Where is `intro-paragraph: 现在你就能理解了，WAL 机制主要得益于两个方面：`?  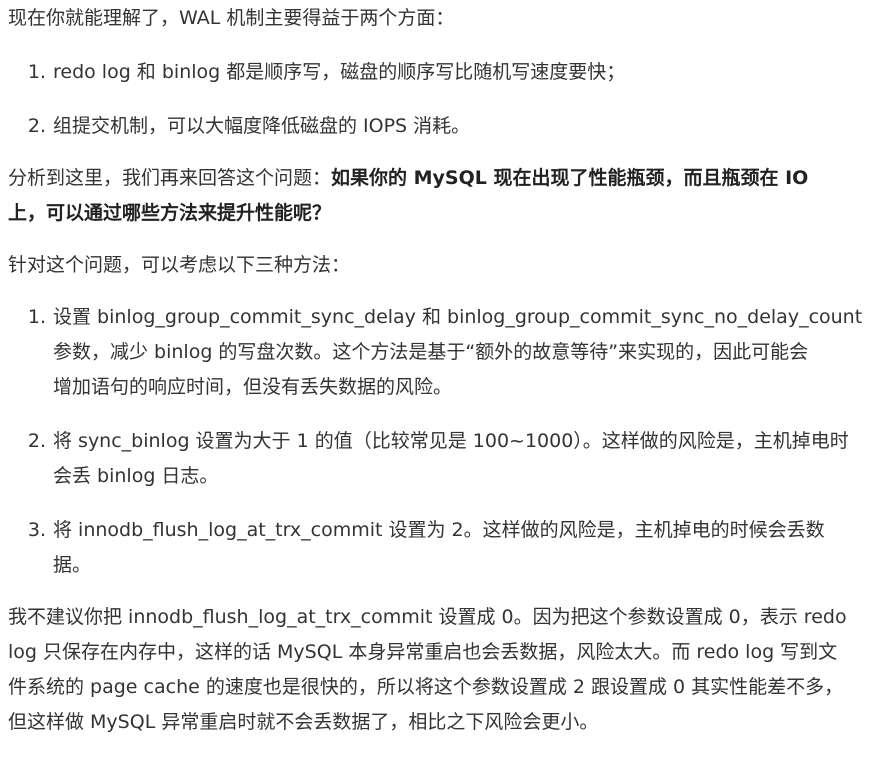 intro-paragraph: 现在你就能理解了，WAL 机制主要得益于两个方面： is located at coordinates (231, 18).